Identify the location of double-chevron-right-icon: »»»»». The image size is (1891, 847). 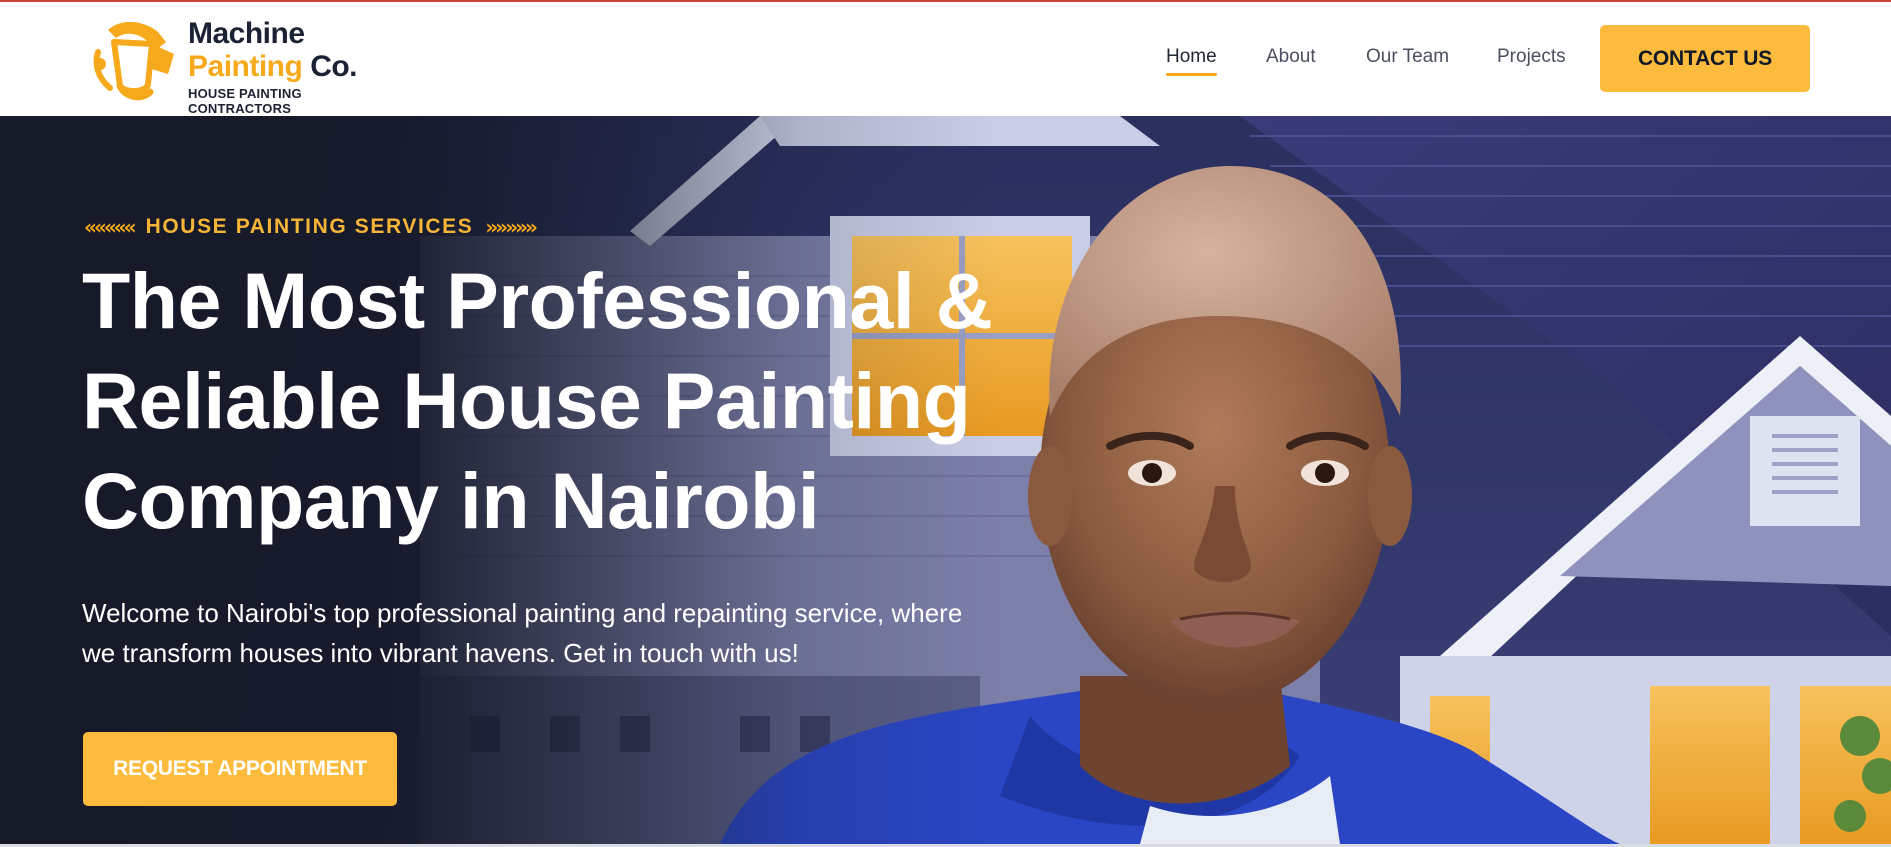
(511, 227).